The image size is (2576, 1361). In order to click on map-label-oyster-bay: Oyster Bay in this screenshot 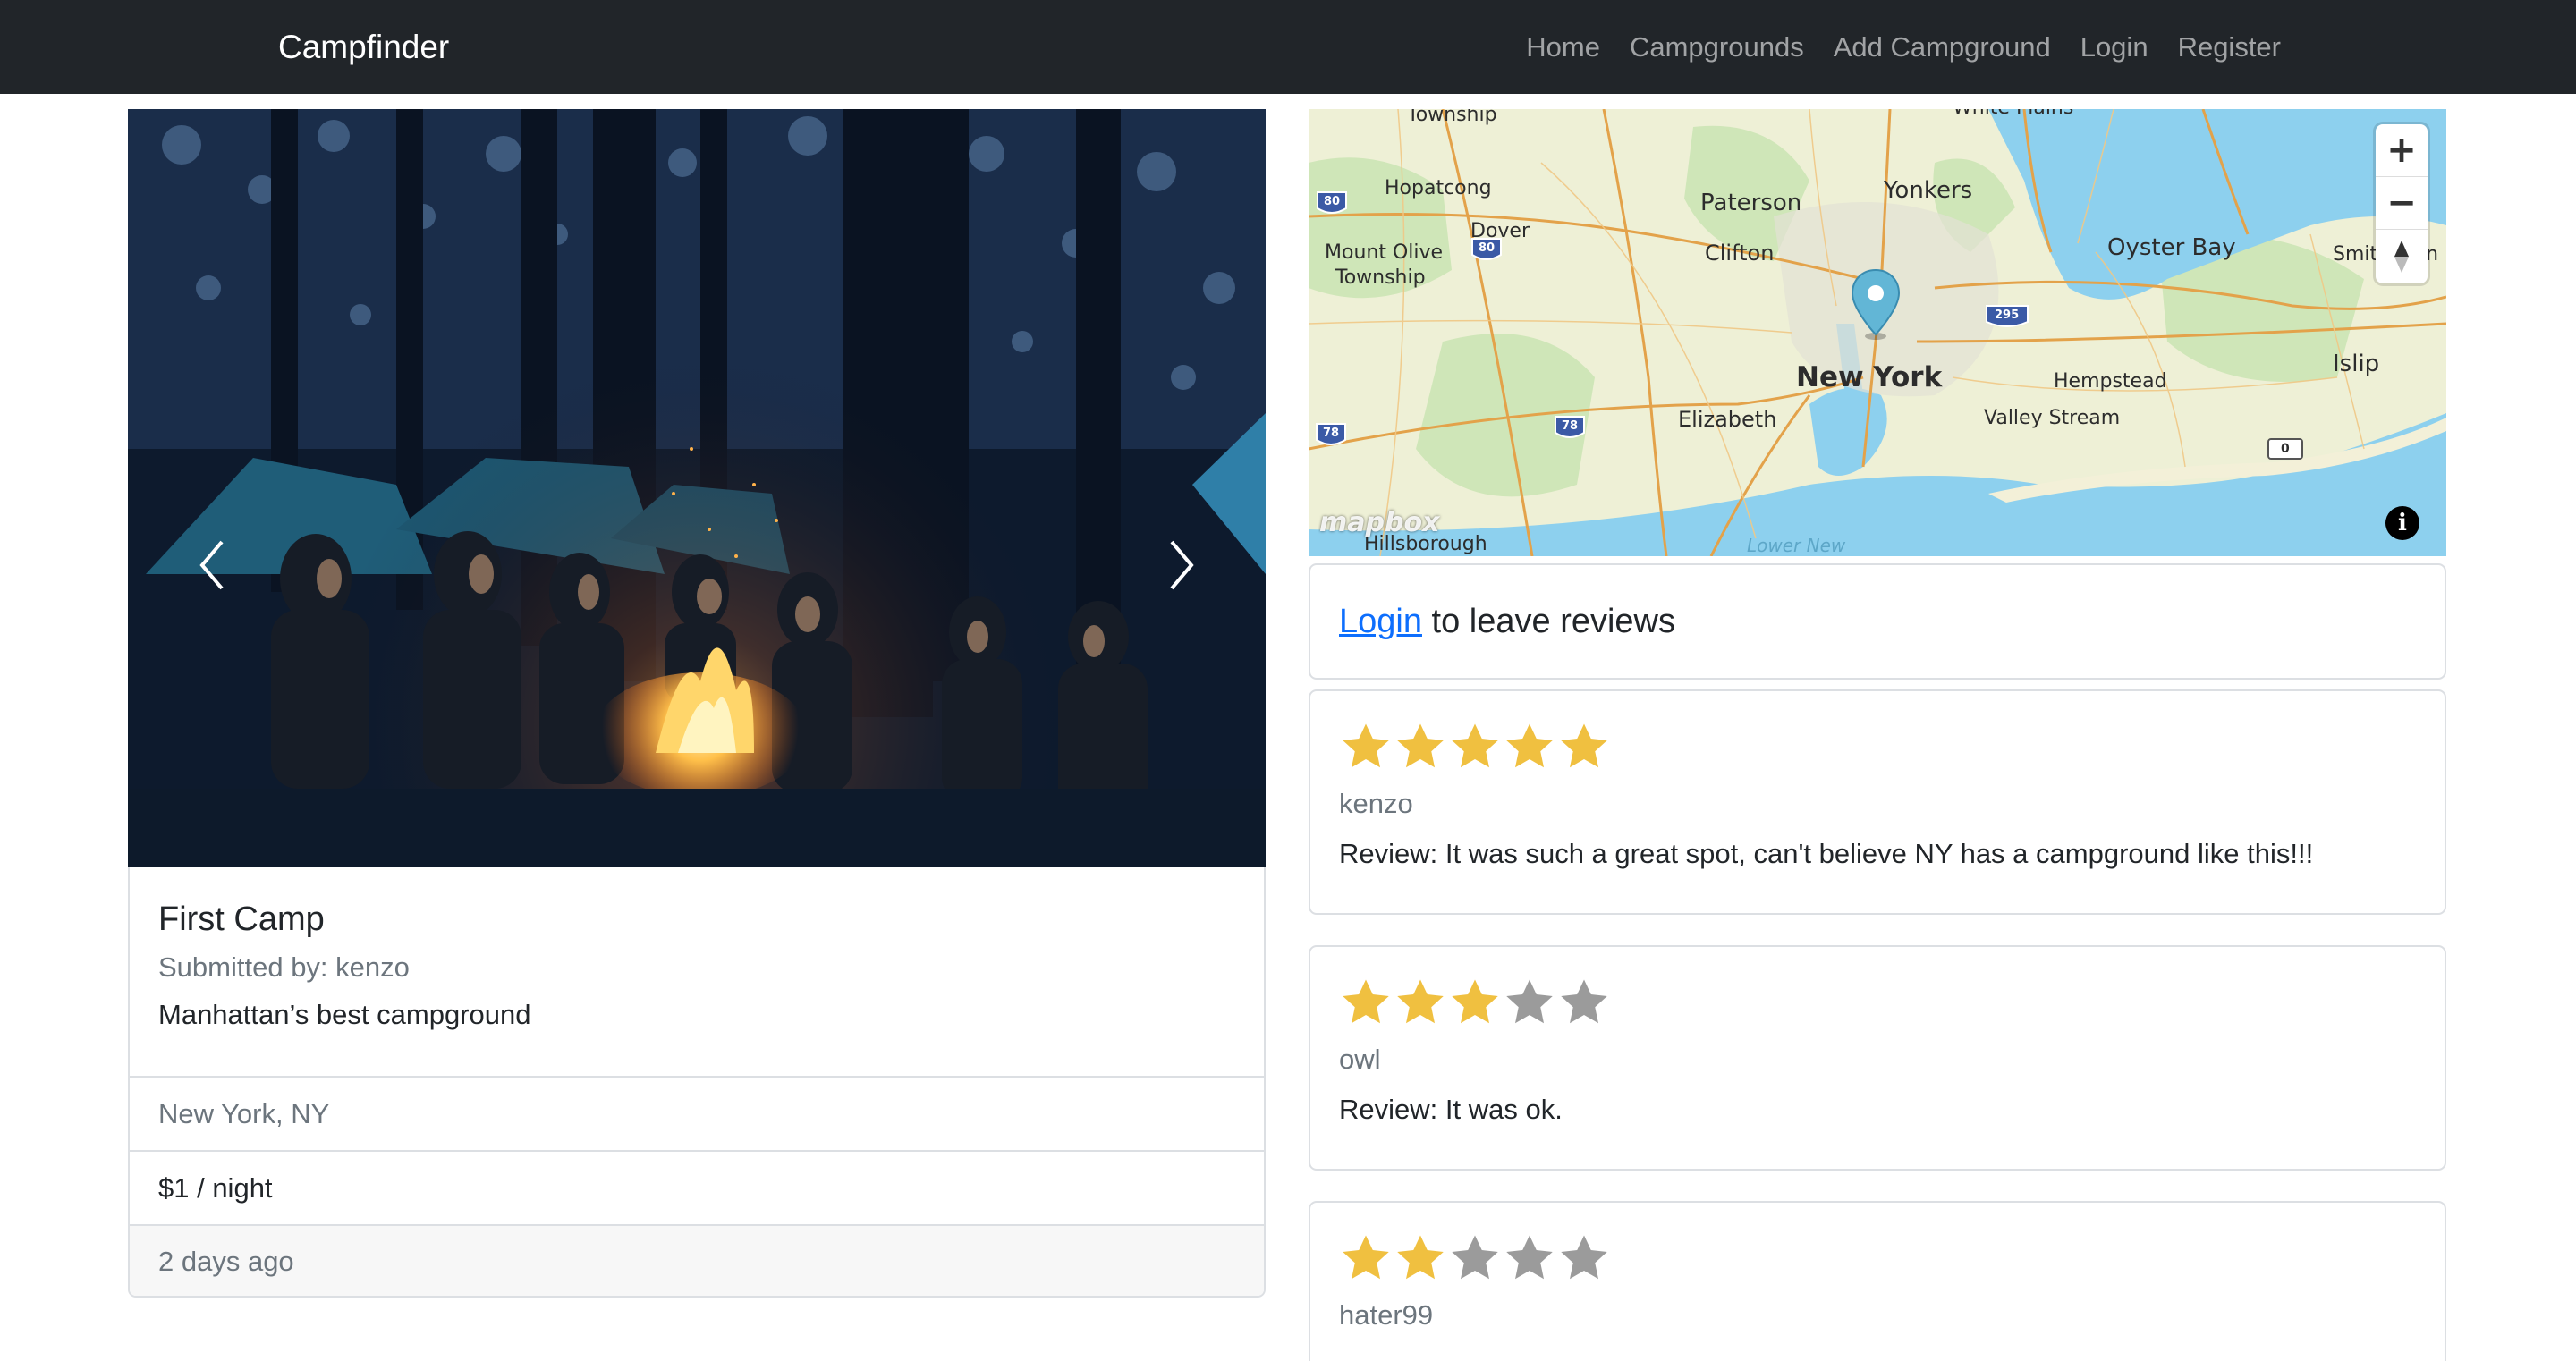, I will do `click(2171, 248)`.